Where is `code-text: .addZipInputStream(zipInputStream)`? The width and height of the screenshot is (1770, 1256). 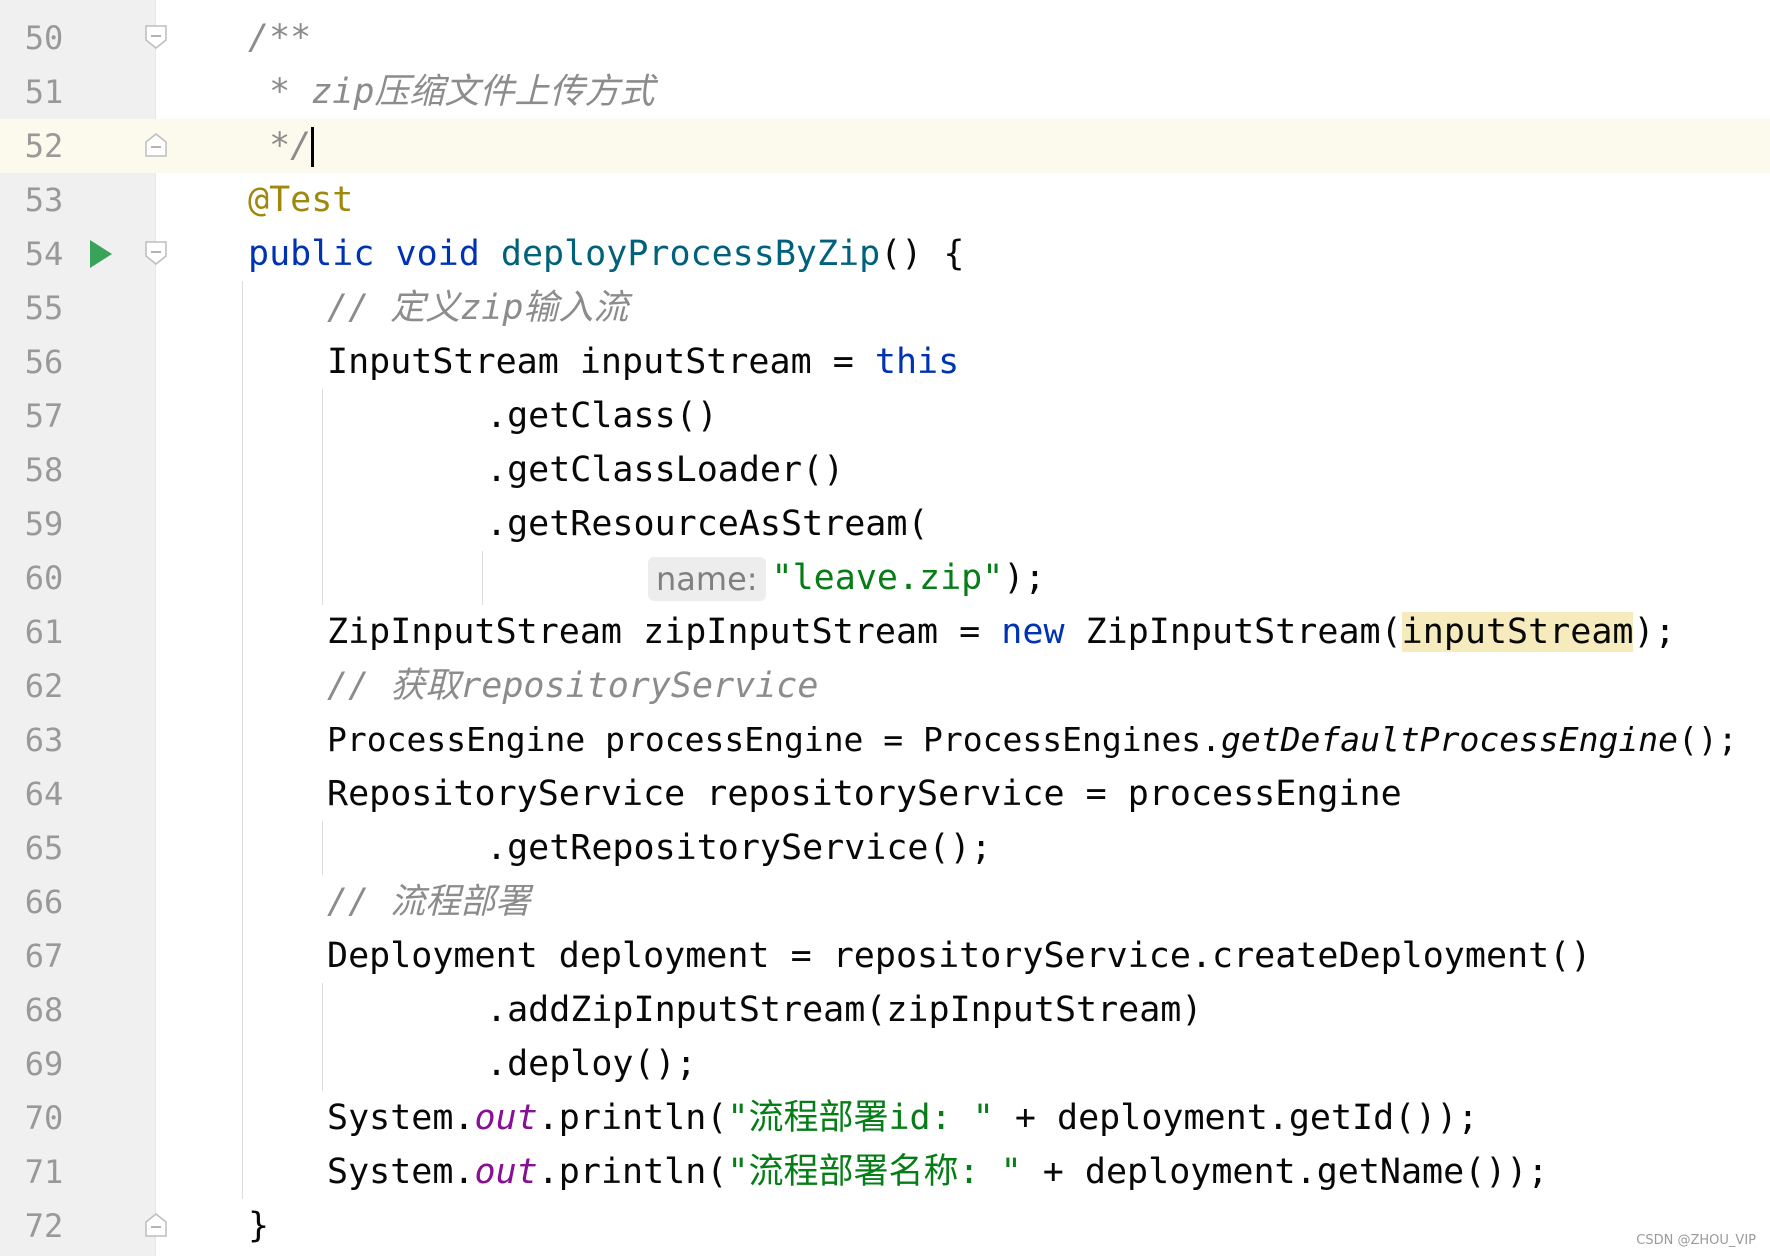 code-text: .addZipInputStream(zipInputStream) is located at coordinates (844, 1010).